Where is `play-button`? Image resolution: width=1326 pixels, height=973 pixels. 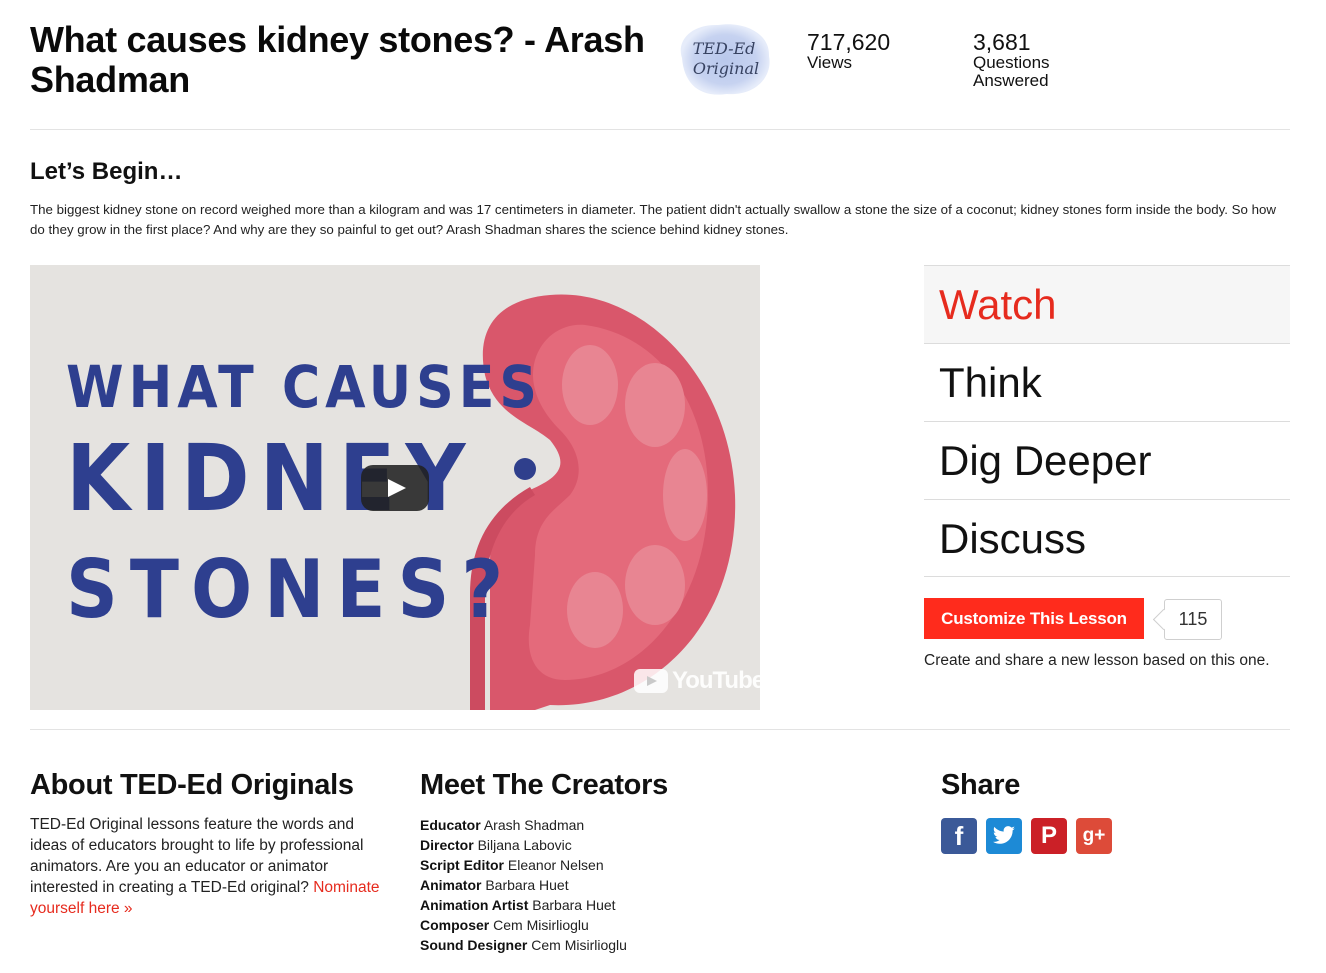 play-button is located at coordinates (395, 488).